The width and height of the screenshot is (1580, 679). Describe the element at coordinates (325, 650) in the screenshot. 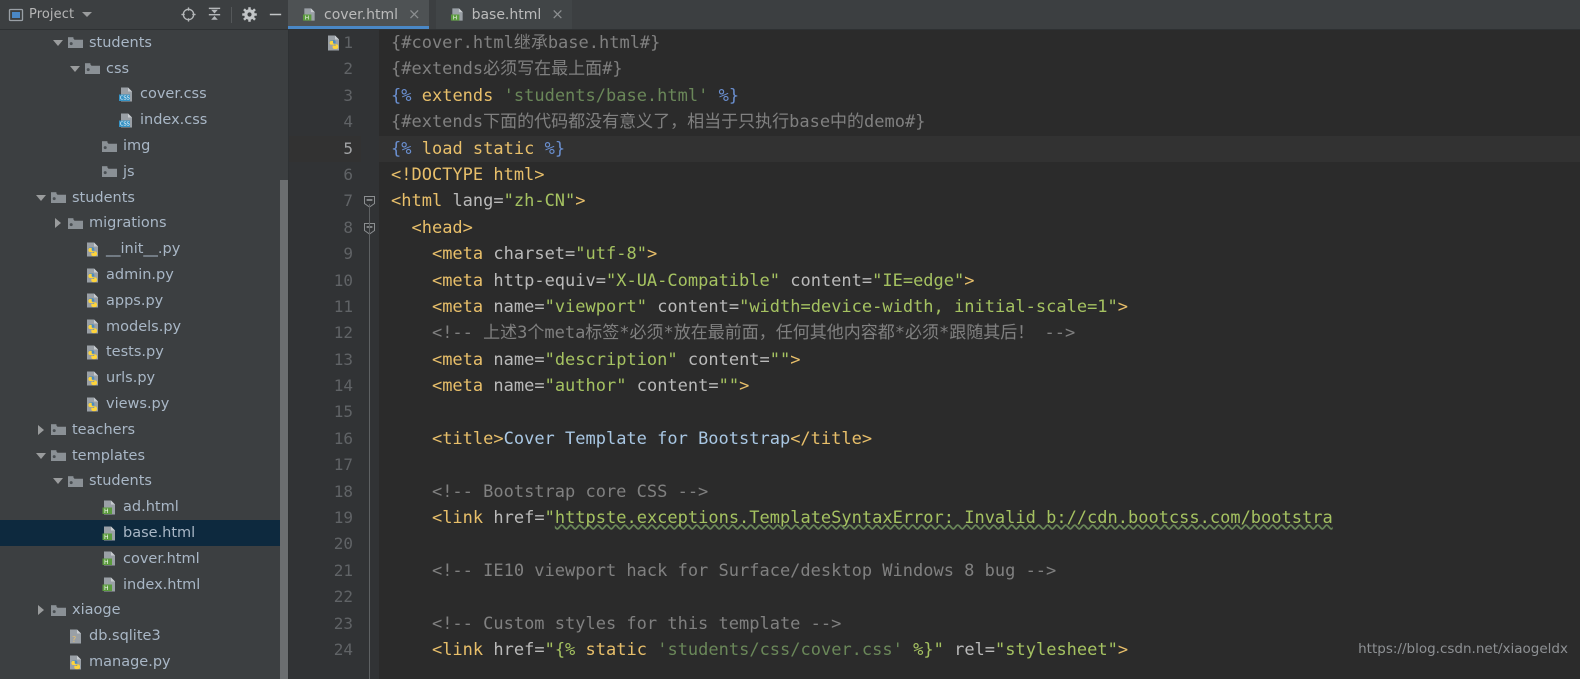

I see `line-number: 24` at that location.